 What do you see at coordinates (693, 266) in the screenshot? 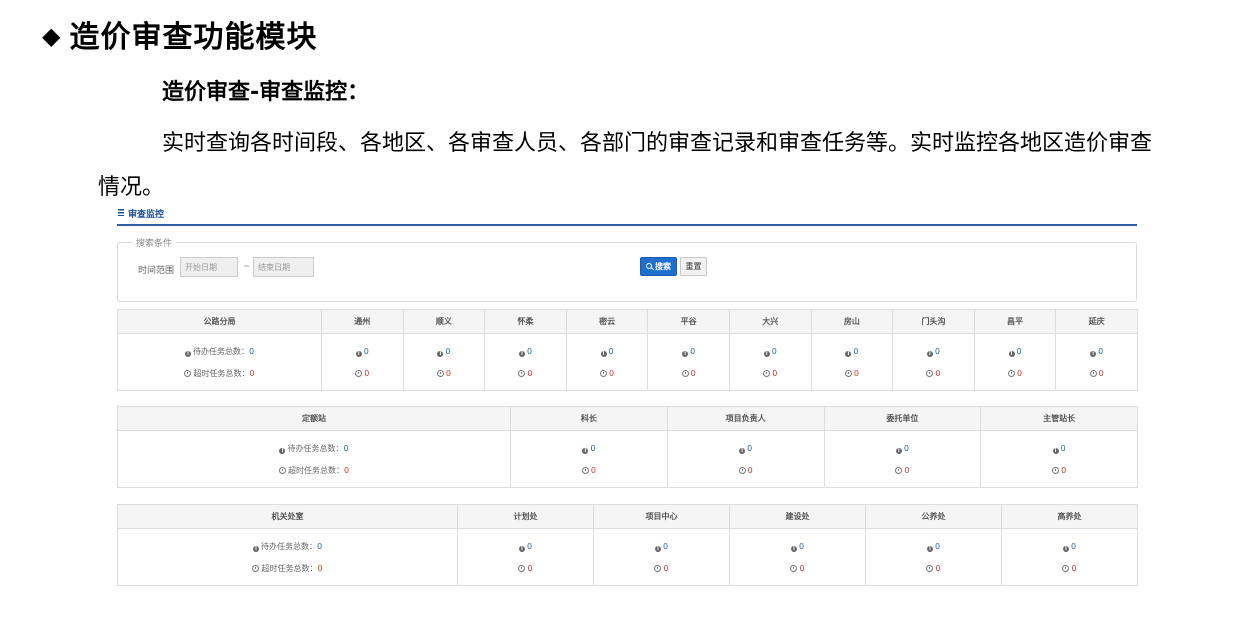
I see `reset-button: 重置` at bounding box center [693, 266].